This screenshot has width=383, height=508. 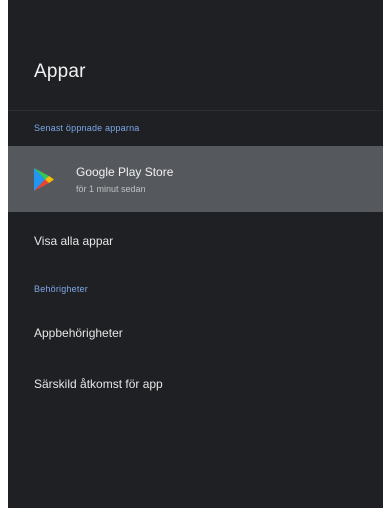 I want to click on see-all-apps-item: Visa alla appar, so click(x=73, y=241).